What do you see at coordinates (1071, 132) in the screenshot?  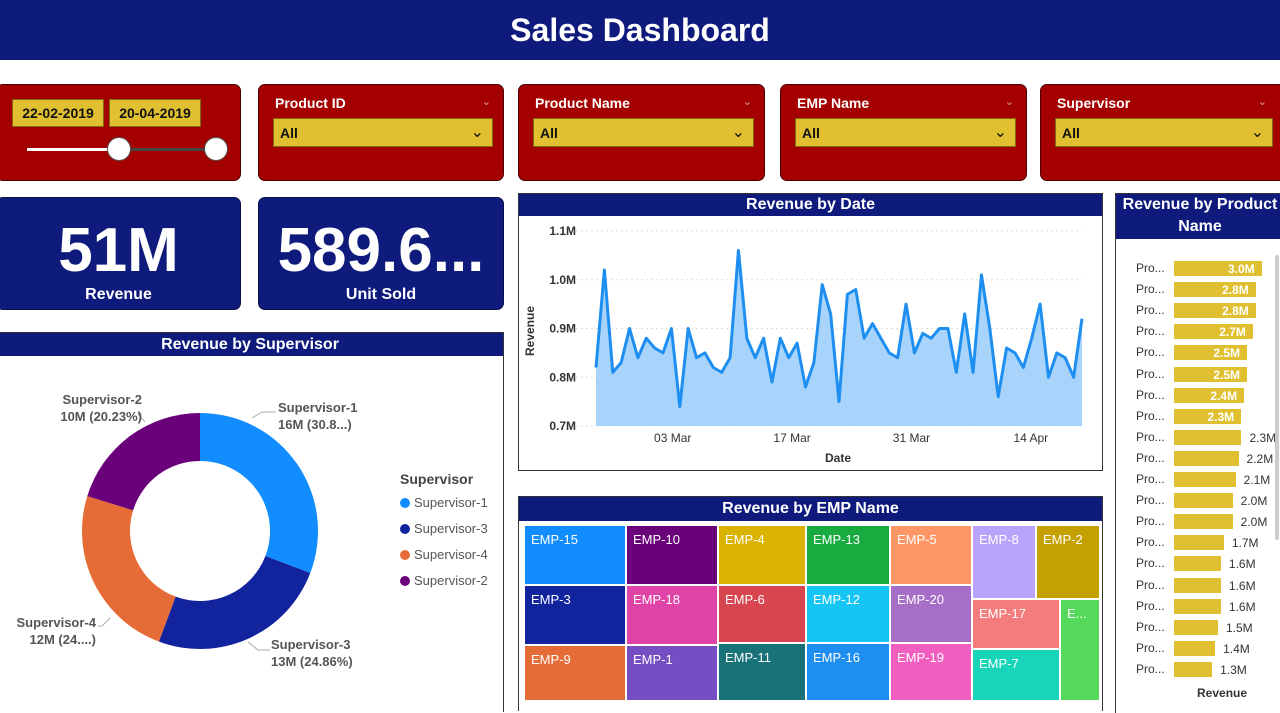 I see `dropdown-value: All` at bounding box center [1071, 132].